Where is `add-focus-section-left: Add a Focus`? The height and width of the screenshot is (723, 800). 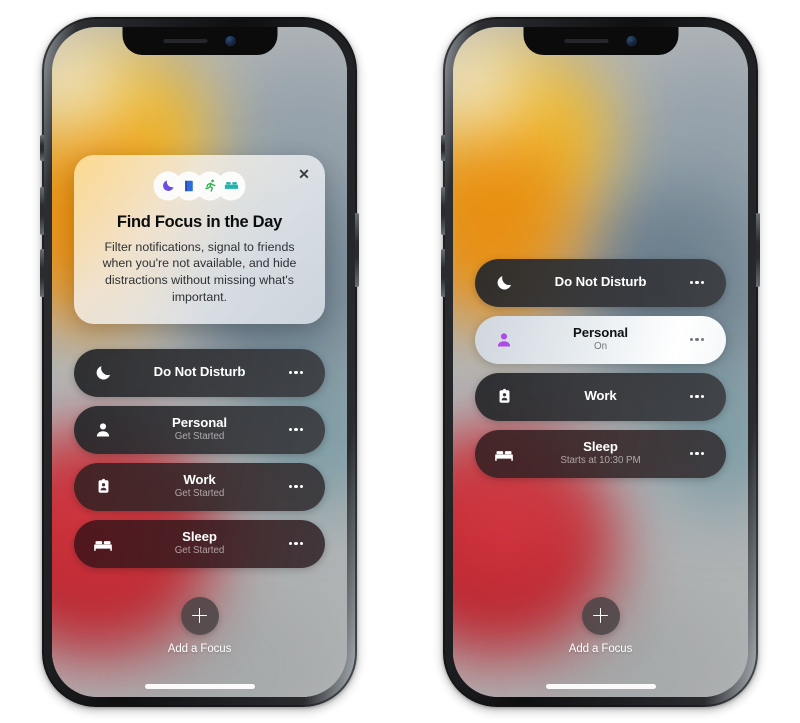
add-focus-section-left: Add a Focus is located at coordinates (199, 625).